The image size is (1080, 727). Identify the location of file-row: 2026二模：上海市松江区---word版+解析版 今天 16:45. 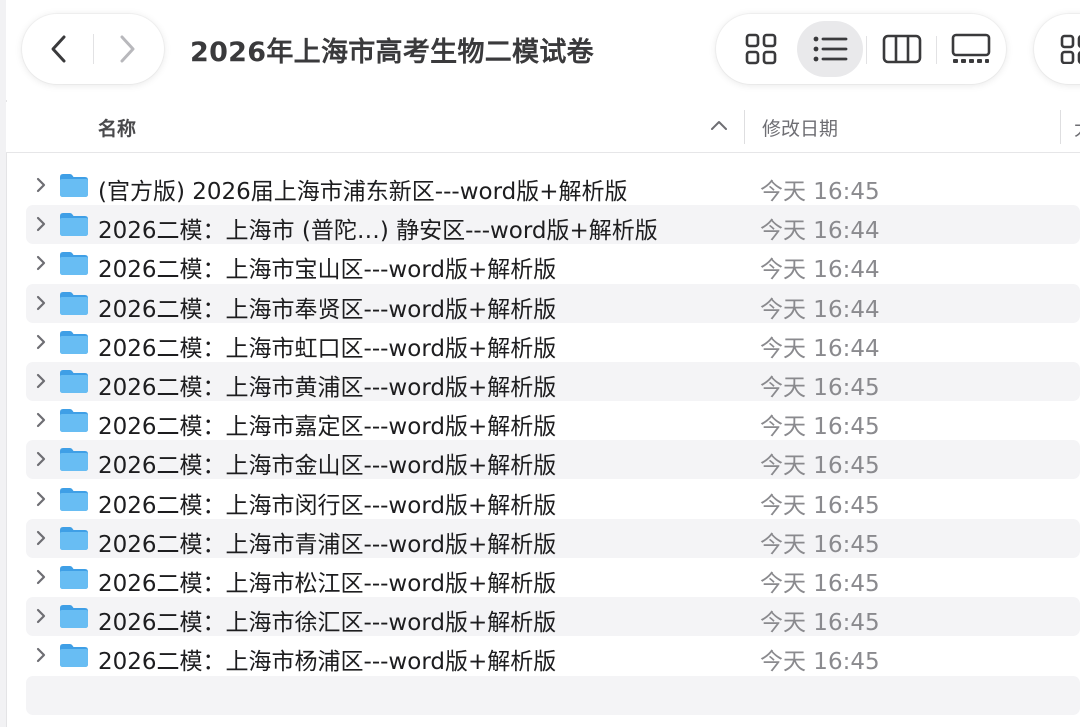
(553, 577).